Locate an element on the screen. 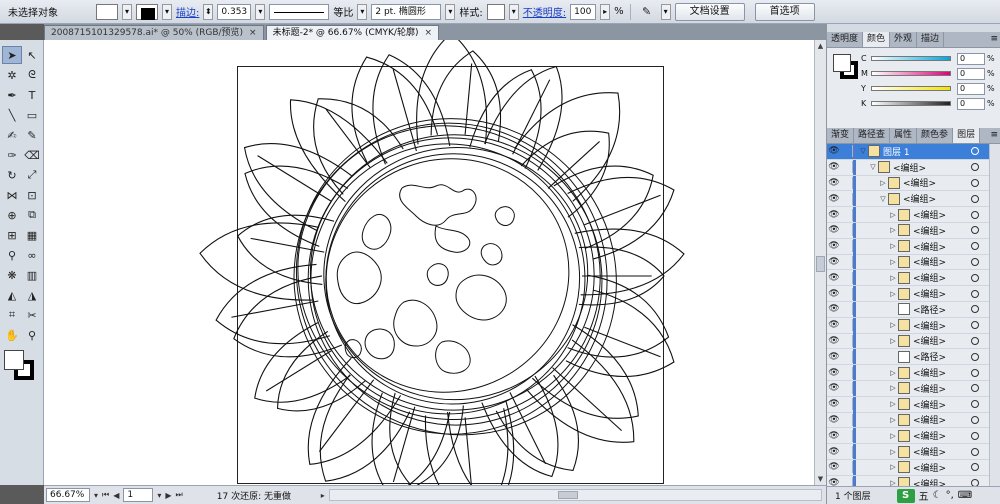 The height and width of the screenshot is (504, 1000). preferences-button: 首选项 is located at coordinates (784, 11).